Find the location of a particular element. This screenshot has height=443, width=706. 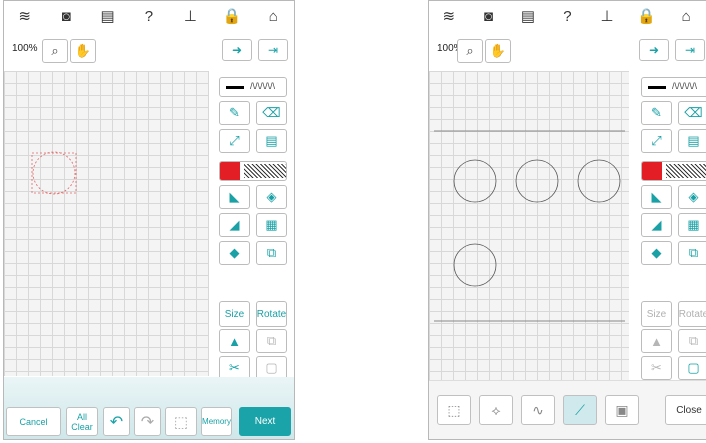

all-clear-line1: All is located at coordinates (81, 416).